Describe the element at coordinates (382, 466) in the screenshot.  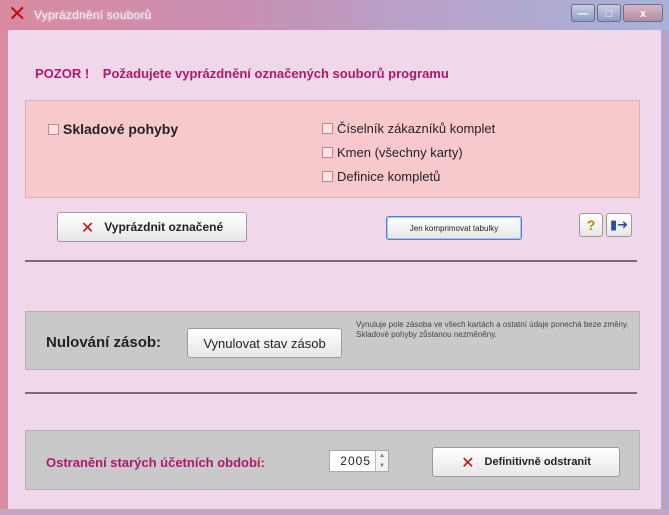
I see `spin-down-icon: ▼` at that location.